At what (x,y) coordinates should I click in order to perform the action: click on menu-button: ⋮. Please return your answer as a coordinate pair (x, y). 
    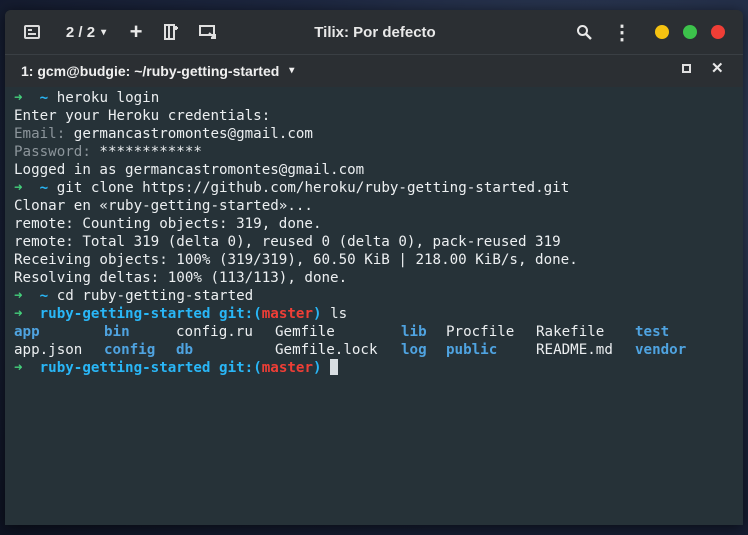
    Looking at the image, I should click on (622, 32).